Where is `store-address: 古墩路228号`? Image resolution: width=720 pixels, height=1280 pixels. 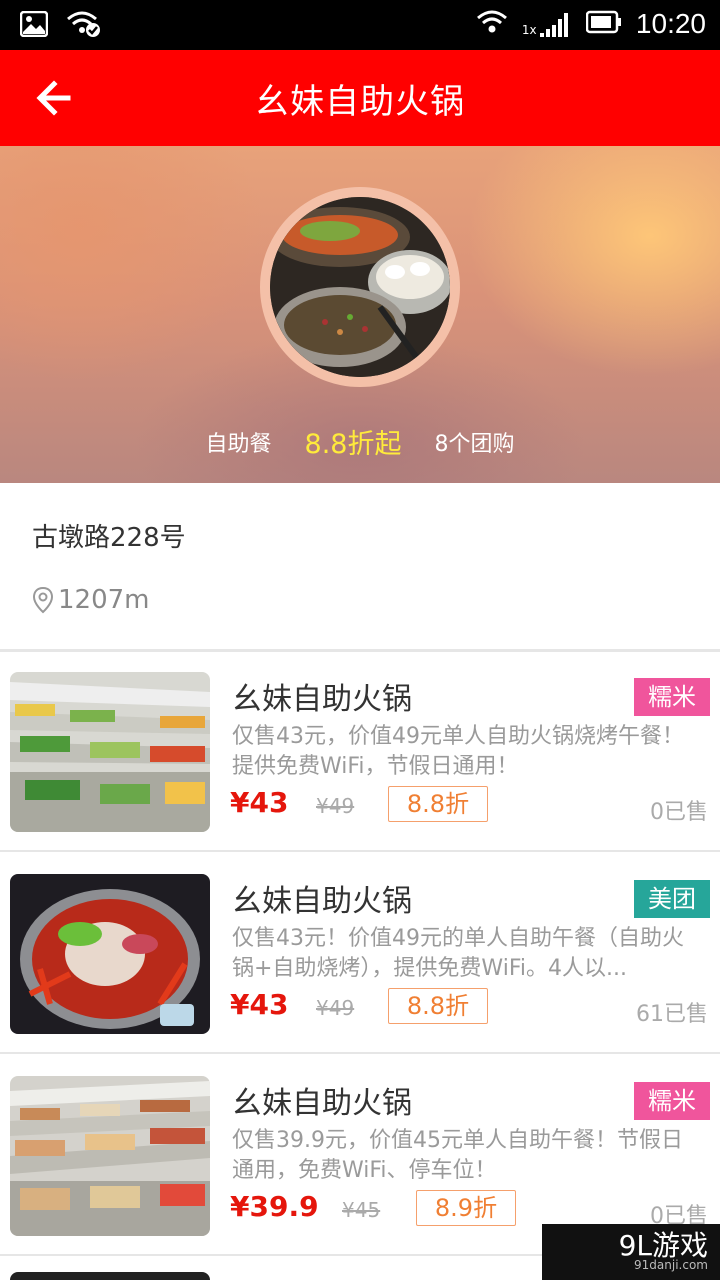 store-address: 古墩路228号 is located at coordinates (109, 535).